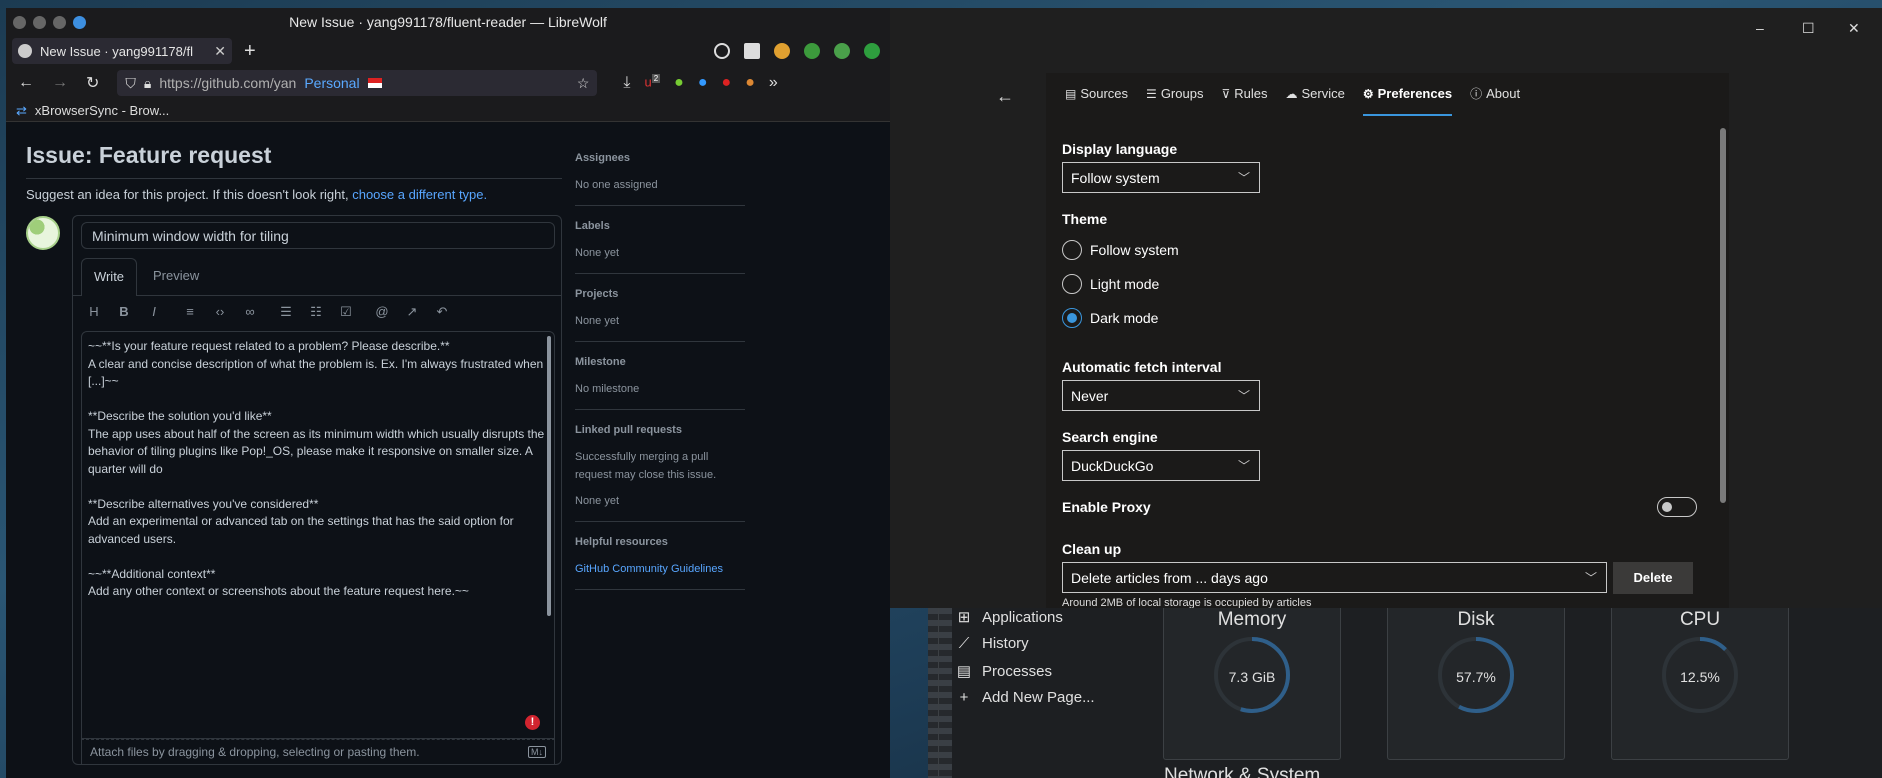 This screenshot has width=1882, height=778. Describe the element at coordinates (626, 83) in the screenshot. I see `download-icon: ⤓` at that location.